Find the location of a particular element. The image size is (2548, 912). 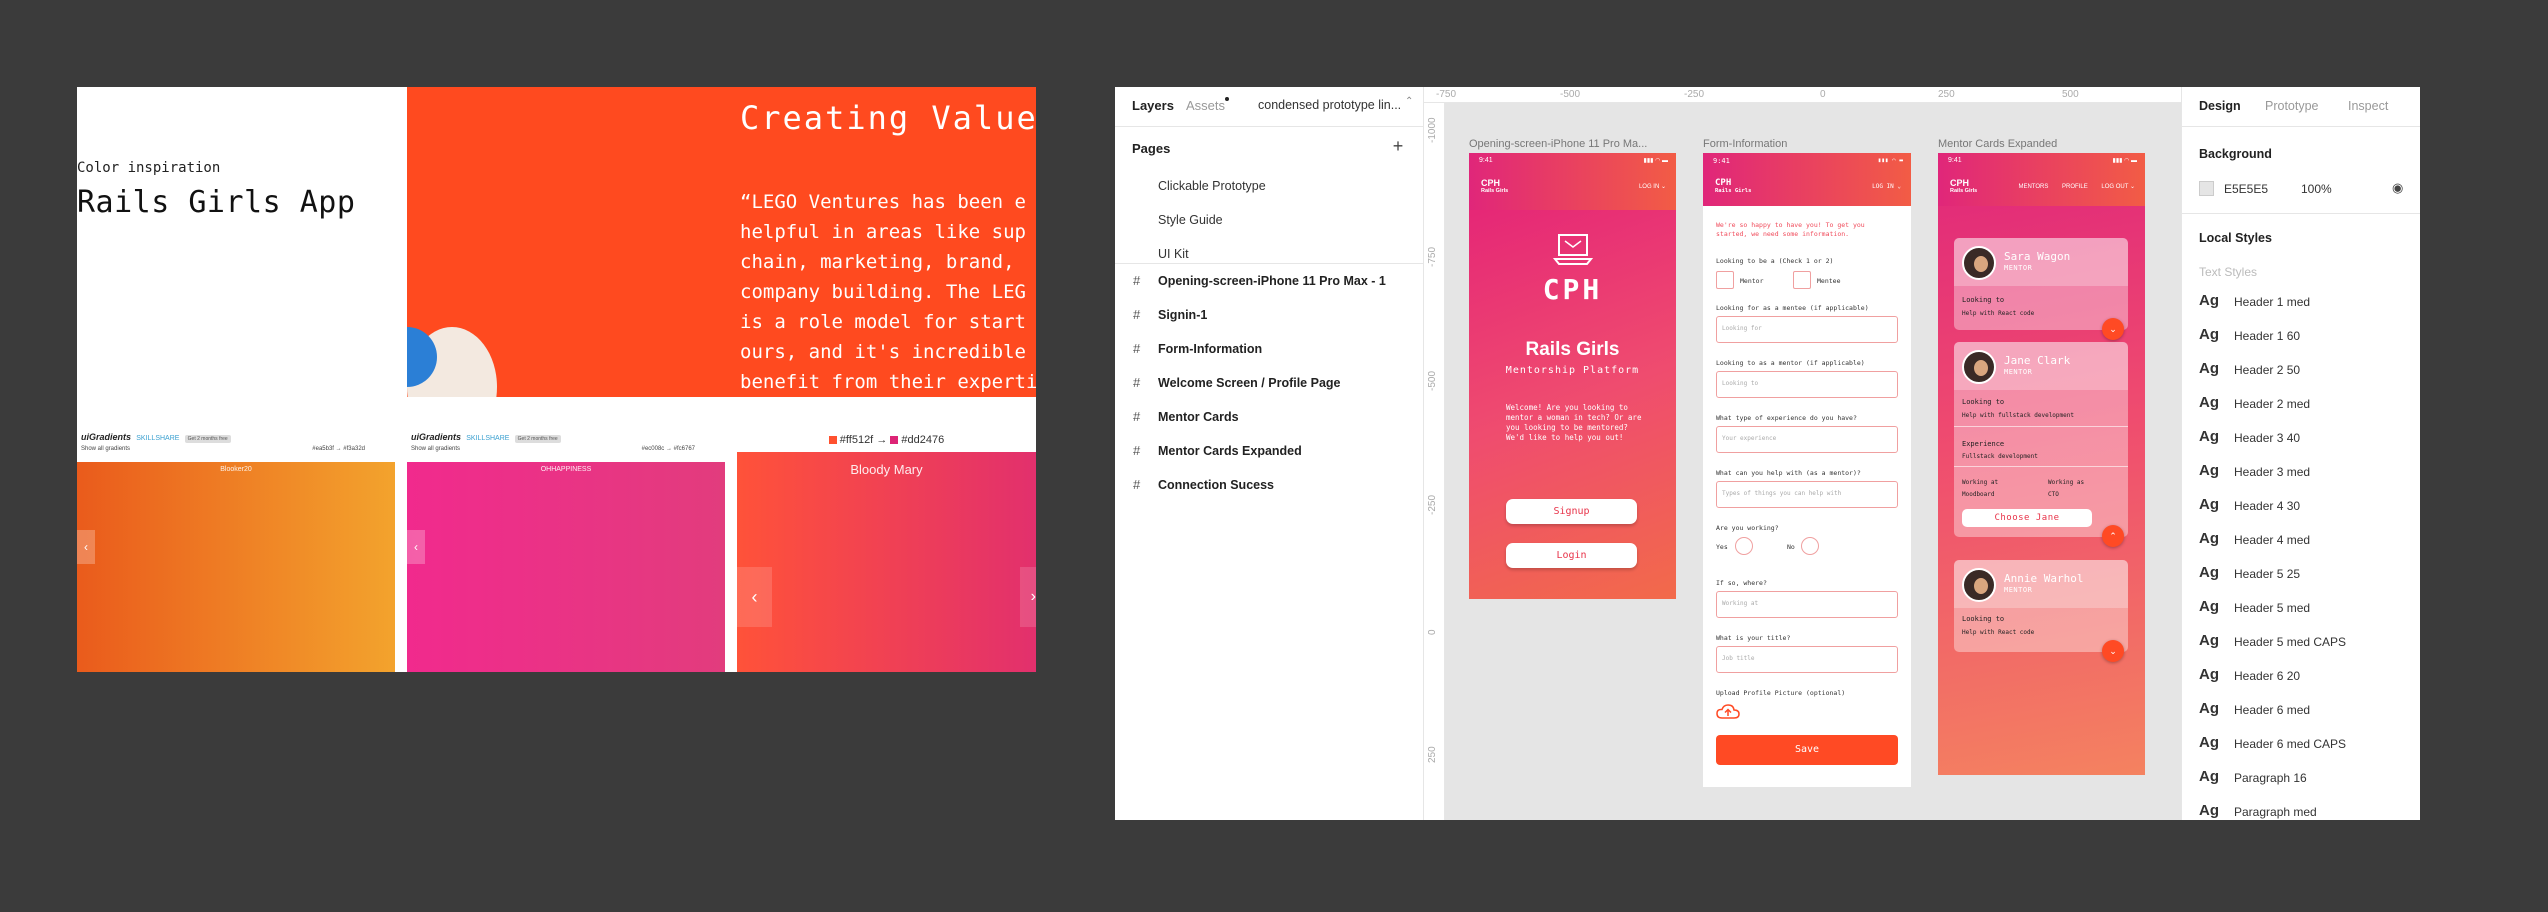

tab-assets: Assets is located at coordinates (1205, 105).